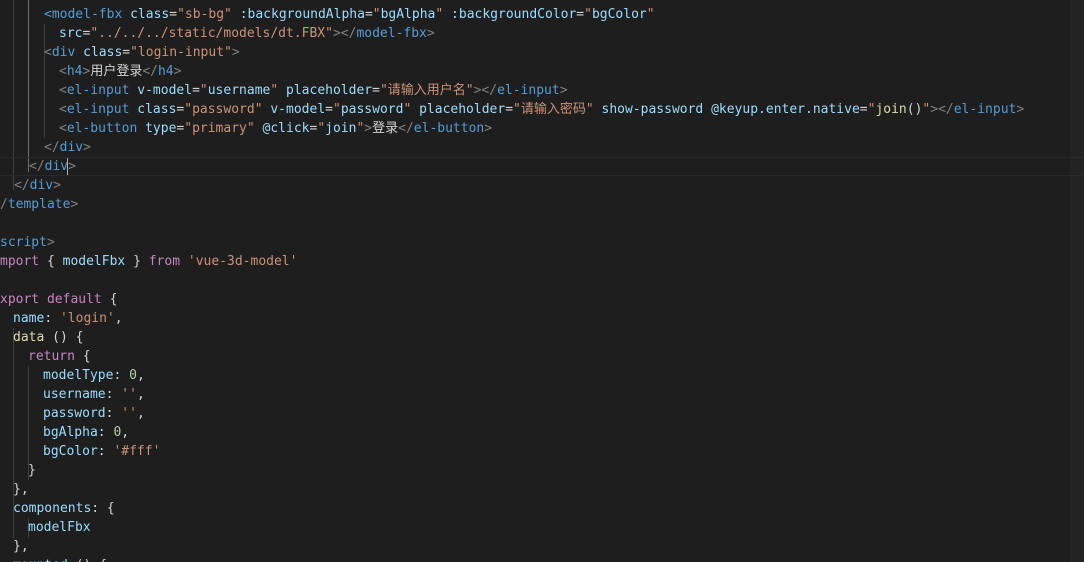  I want to click on code-line: <h4>用户登录</h4>, so click(120, 71).